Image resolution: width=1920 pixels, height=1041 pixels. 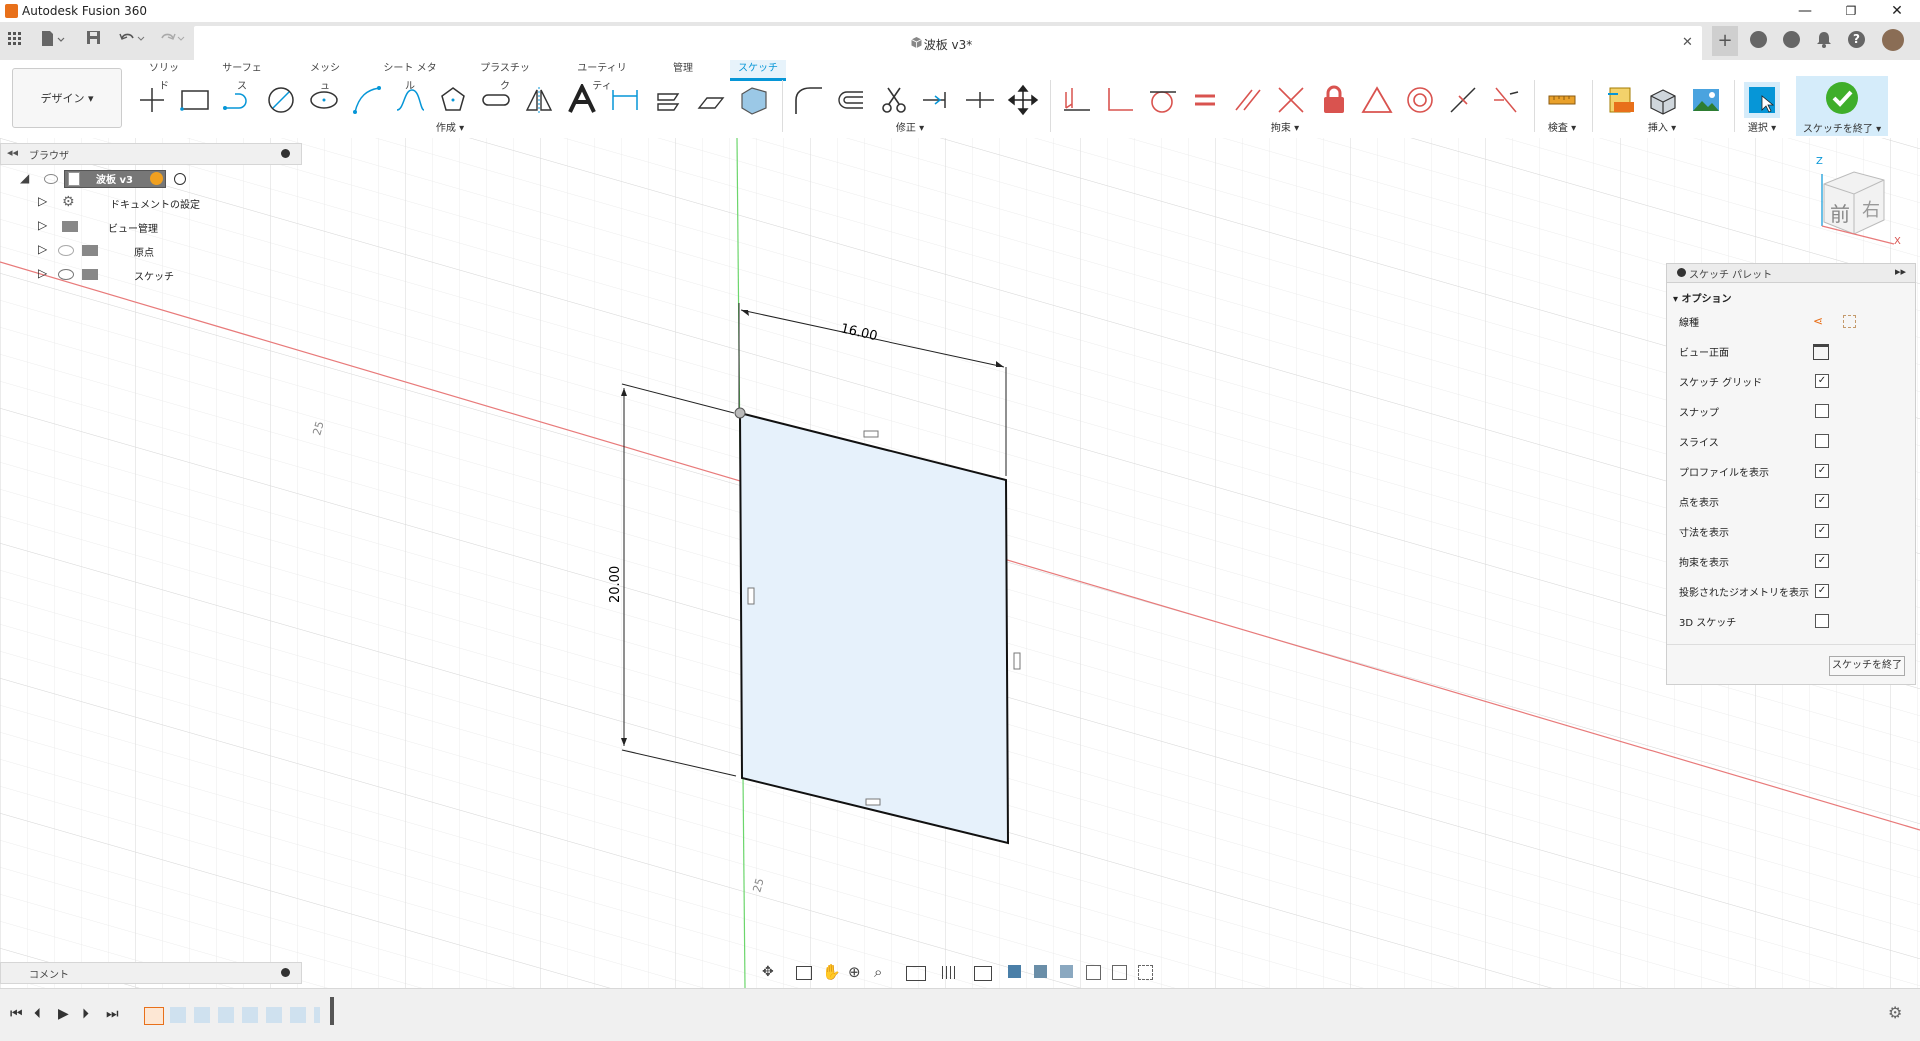 What do you see at coordinates (1762, 126) in the screenshot?
I see `select-group-label: 選択 ▾` at bounding box center [1762, 126].